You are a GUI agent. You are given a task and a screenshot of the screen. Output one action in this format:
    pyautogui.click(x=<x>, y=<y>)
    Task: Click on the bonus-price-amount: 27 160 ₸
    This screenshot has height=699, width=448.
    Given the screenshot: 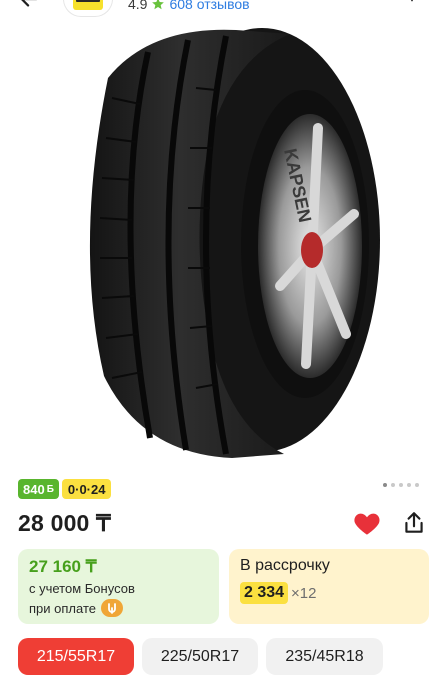 What is the action you would take?
    pyautogui.click(x=63, y=566)
    